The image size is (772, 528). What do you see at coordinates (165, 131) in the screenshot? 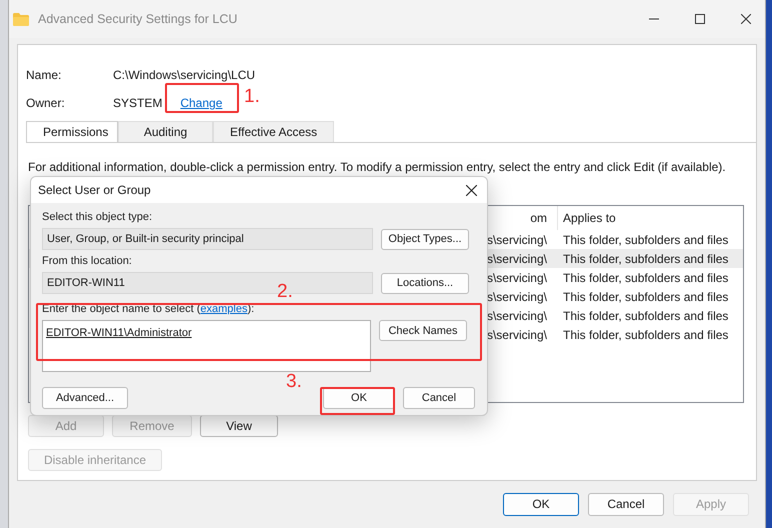
I see `tab: Auditing` at bounding box center [165, 131].